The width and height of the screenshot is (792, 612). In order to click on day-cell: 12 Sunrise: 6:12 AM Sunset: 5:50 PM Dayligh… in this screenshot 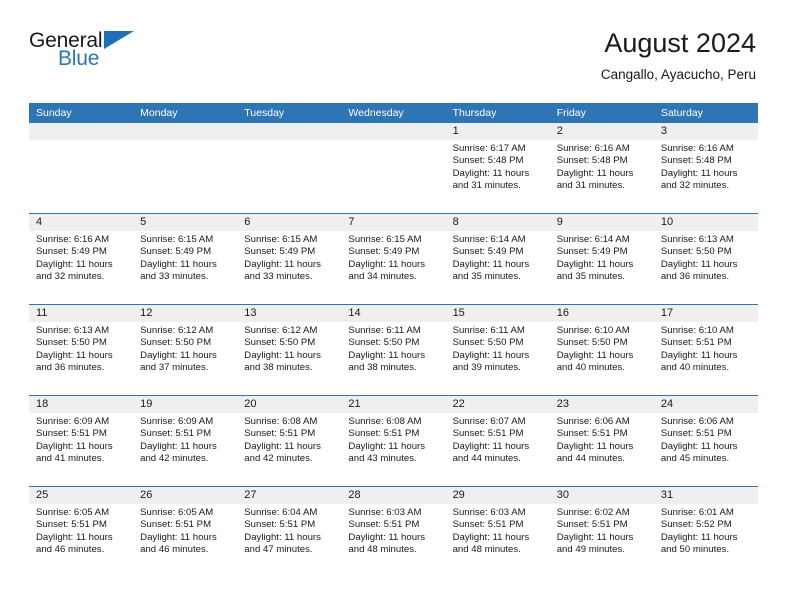, I will do `click(185, 350)`.